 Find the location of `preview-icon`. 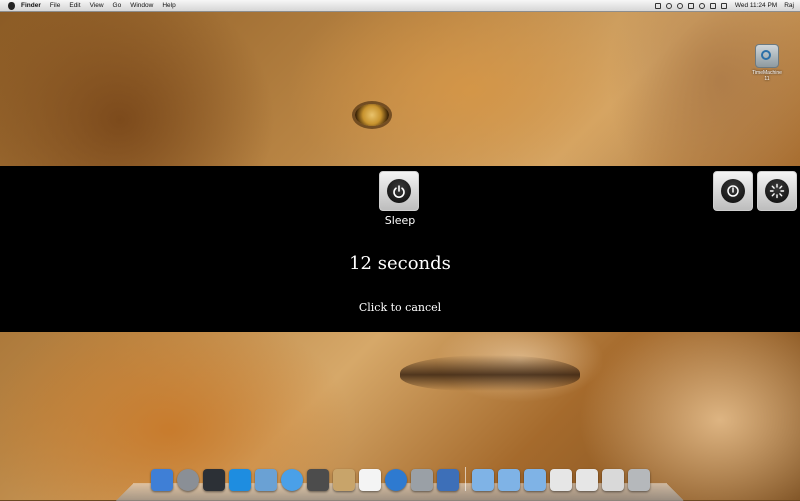

preview-icon is located at coordinates (265, 480).